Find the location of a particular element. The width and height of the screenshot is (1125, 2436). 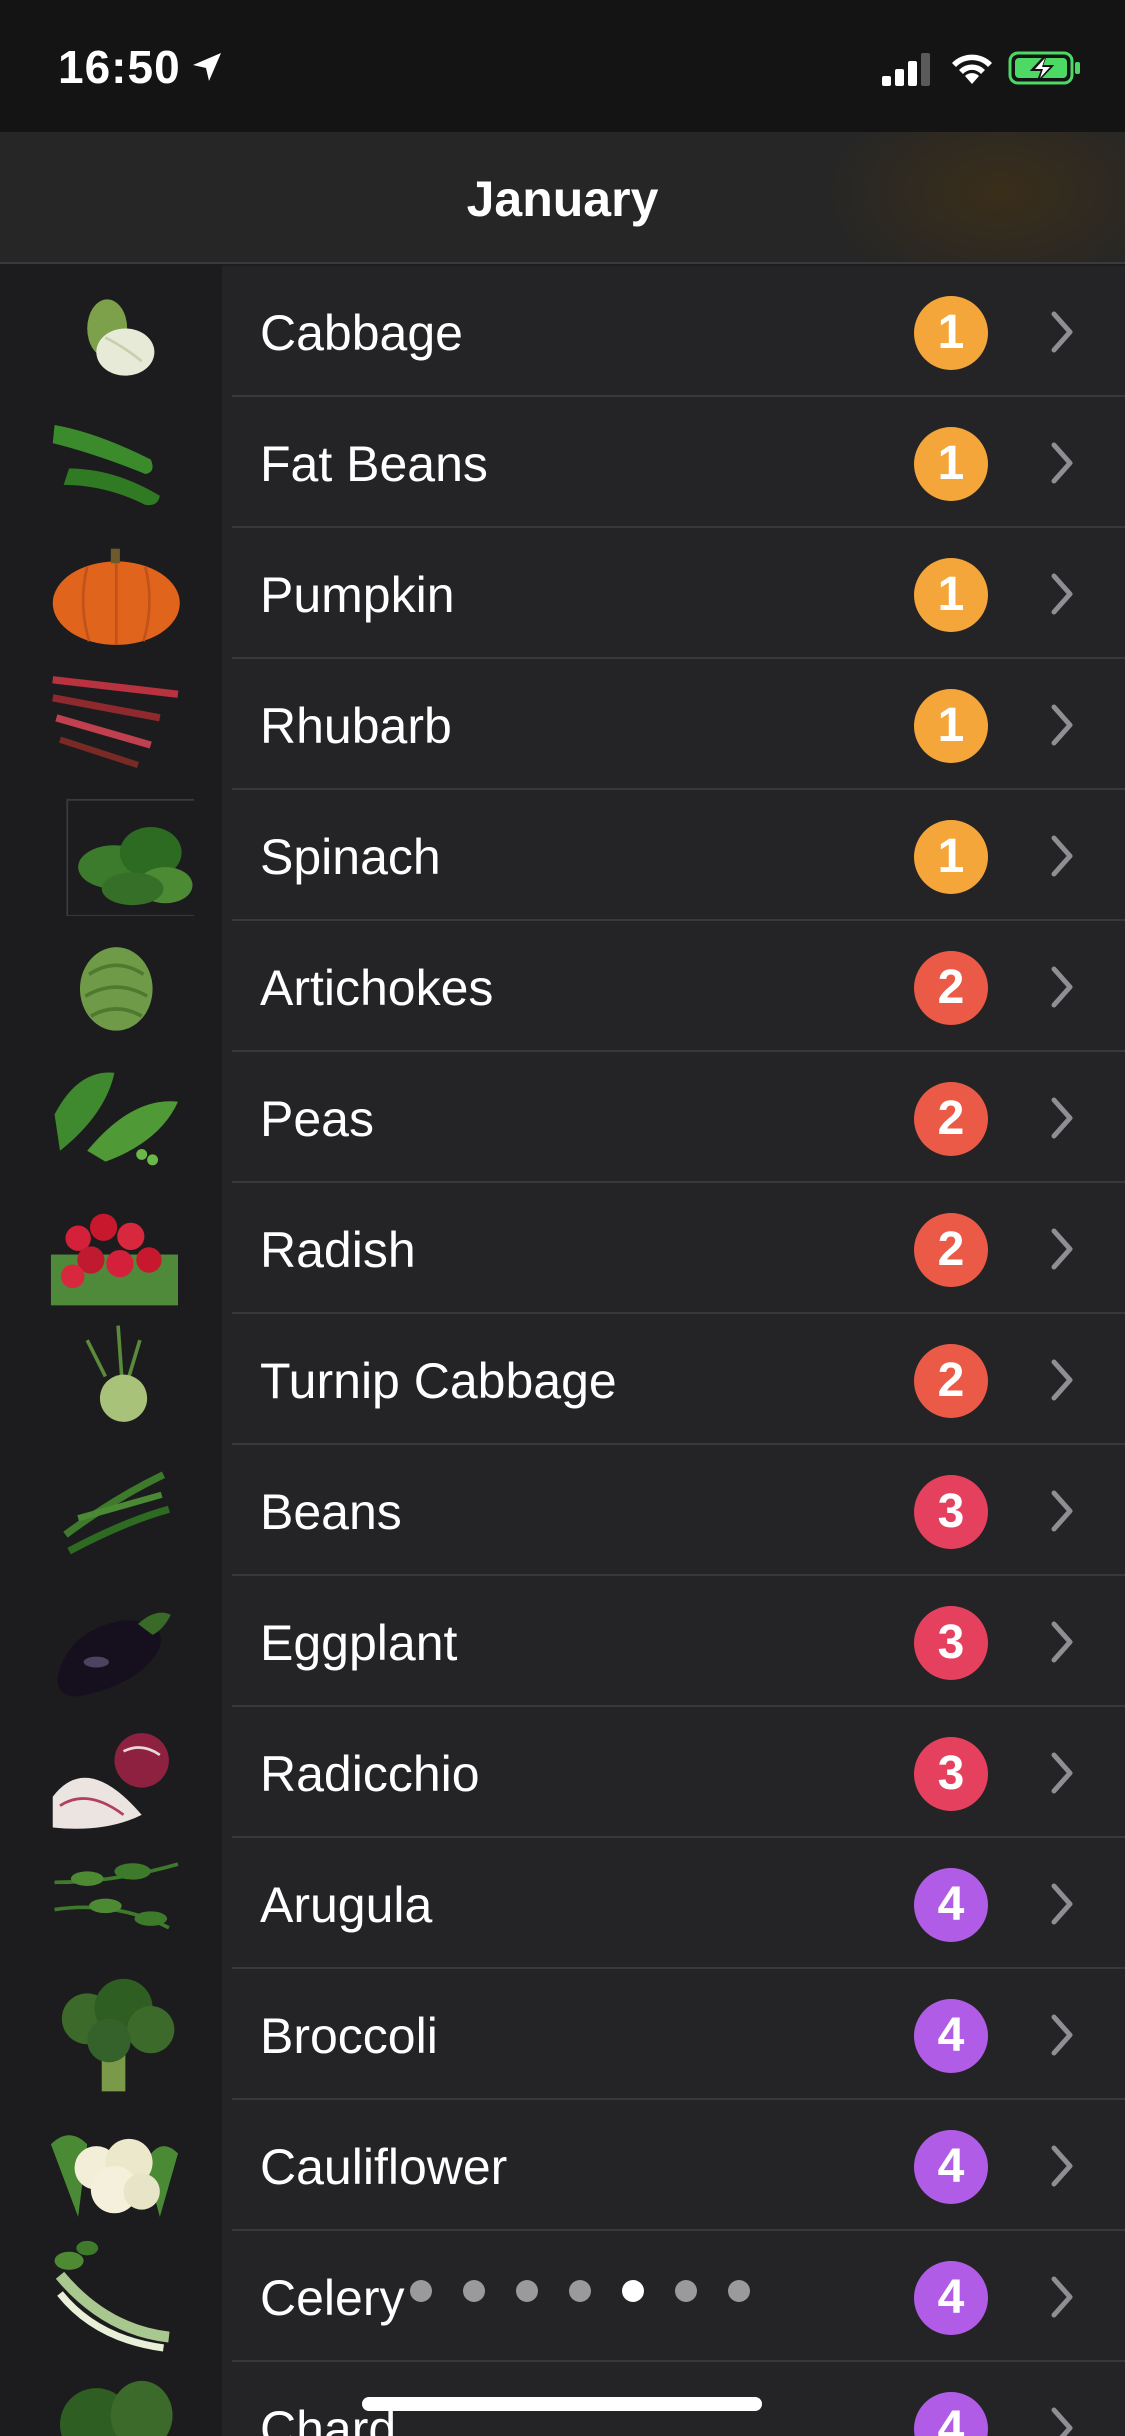

radish-image is located at coordinates (114, 1259).